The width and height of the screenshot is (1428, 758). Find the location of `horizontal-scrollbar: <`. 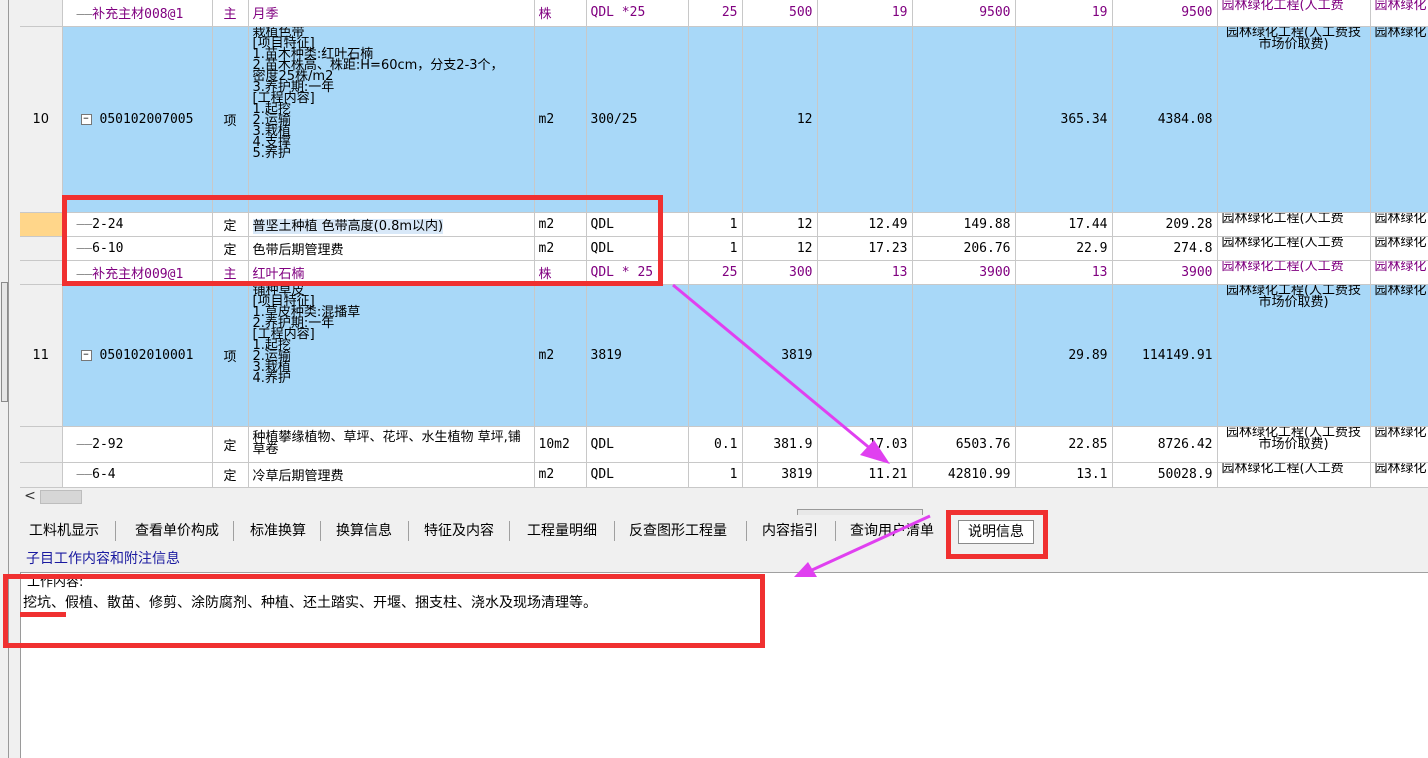

horizontal-scrollbar: < is located at coordinates (724, 496).